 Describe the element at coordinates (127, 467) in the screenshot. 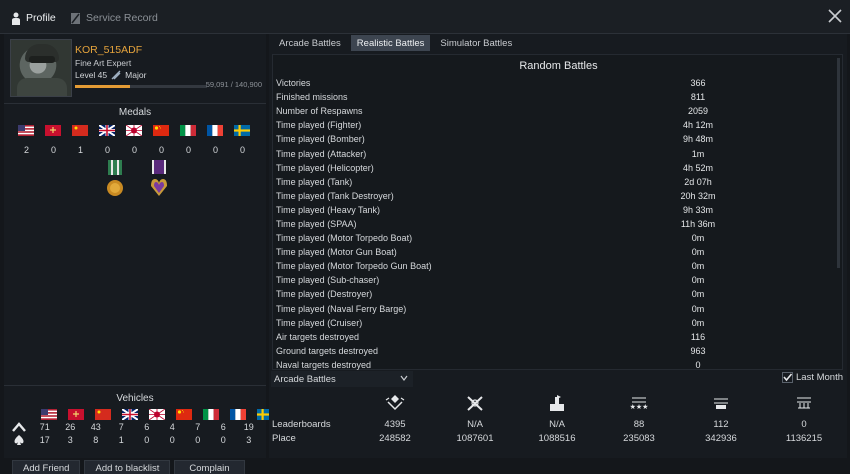

I see `add-to-blacklist-button: Add to blacklist` at that location.